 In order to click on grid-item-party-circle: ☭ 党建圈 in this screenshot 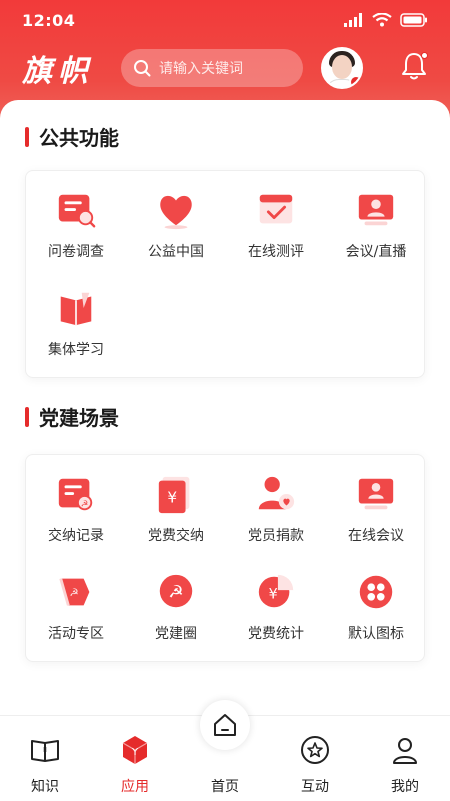, I will do `click(176, 598)`.